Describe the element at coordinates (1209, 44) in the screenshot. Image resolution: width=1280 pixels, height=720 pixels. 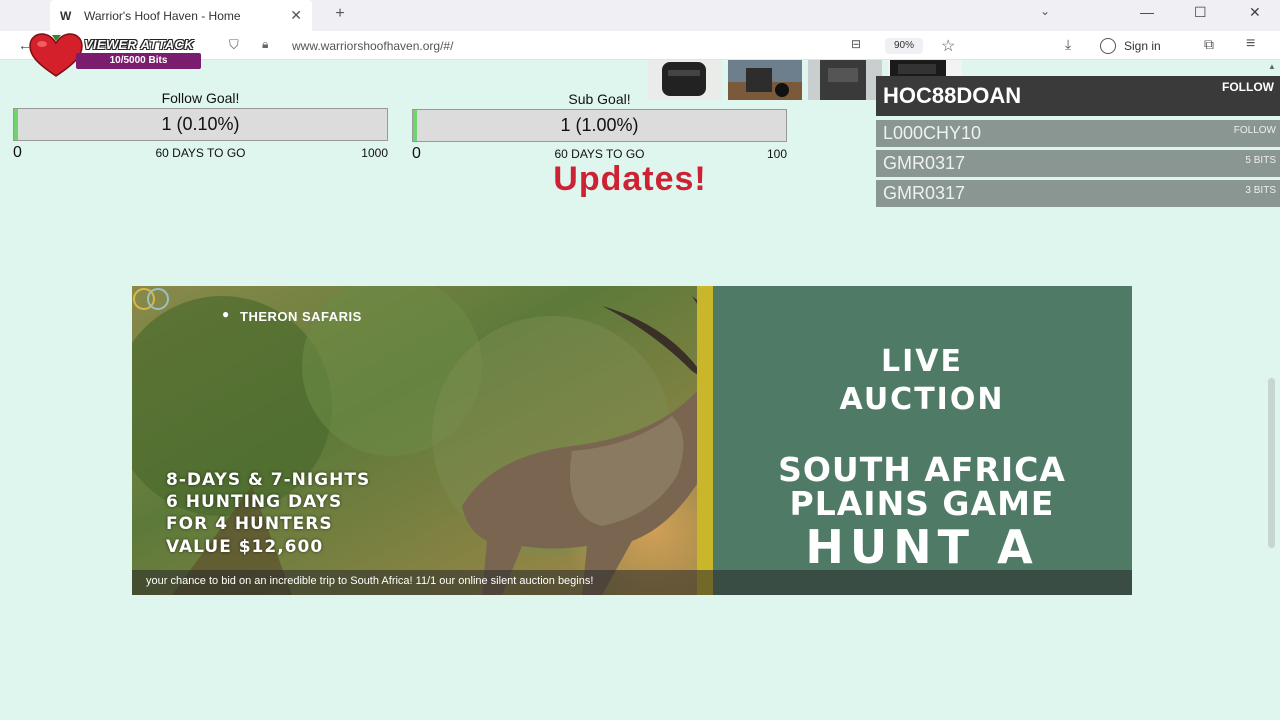
I see `extensions-icon: ⧉` at that location.